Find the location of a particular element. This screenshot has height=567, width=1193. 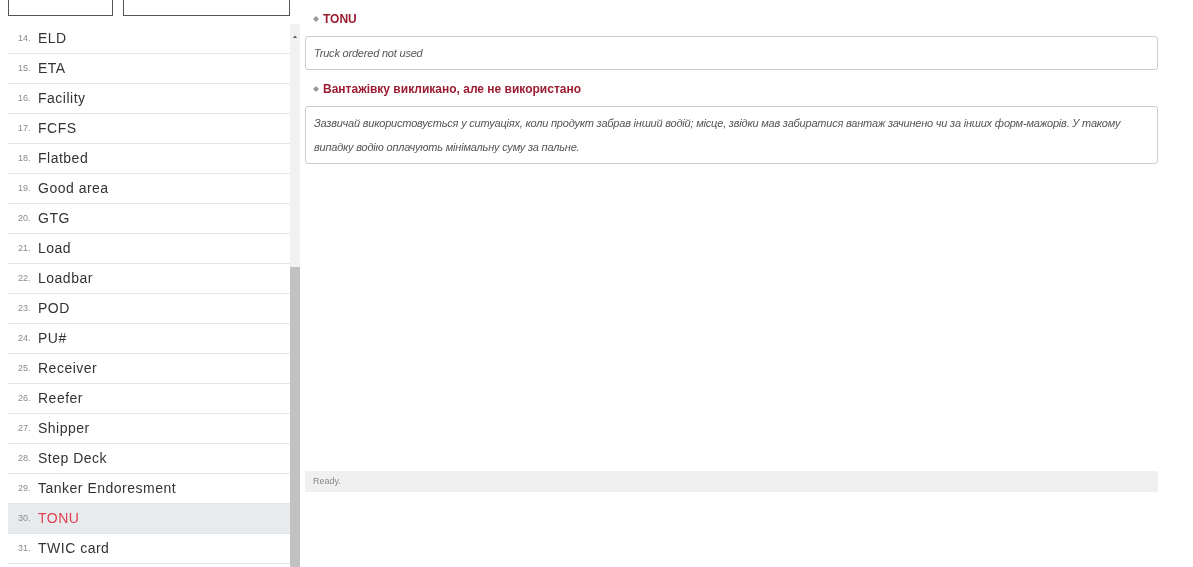

item-number: 17. is located at coordinates (25, 128).